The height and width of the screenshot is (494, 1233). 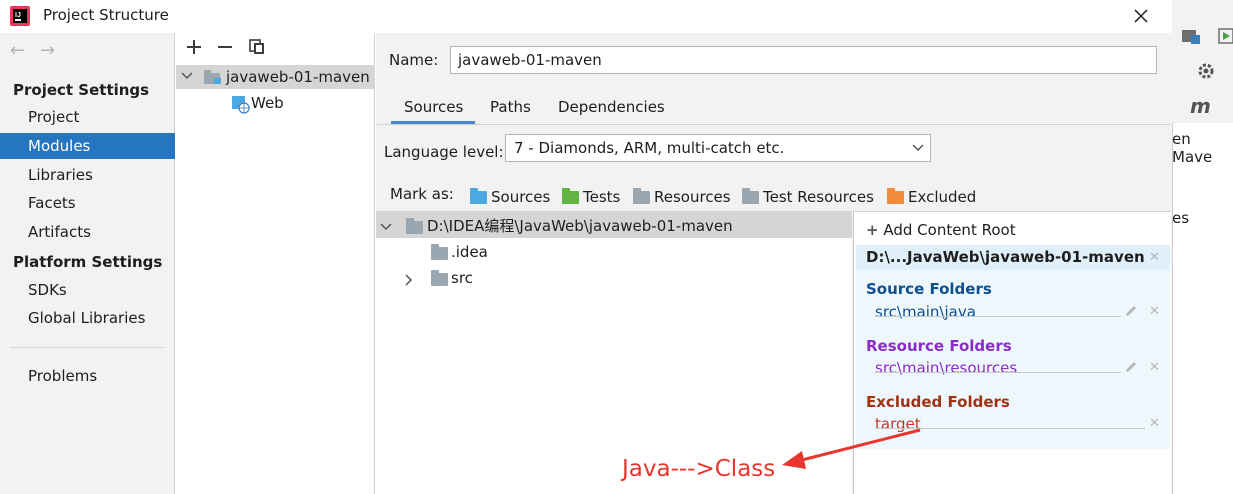 I want to click on mark-excluded-label: Excluded, so click(x=942, y=197).